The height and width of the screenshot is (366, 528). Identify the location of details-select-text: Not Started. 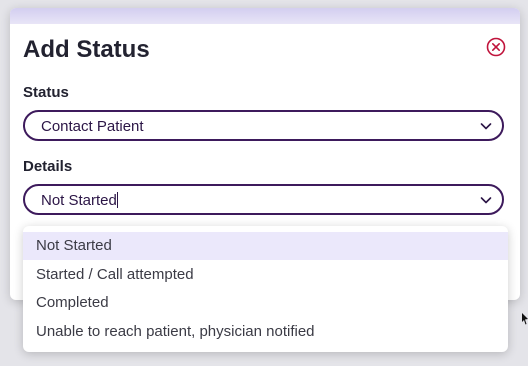
(79, 200).